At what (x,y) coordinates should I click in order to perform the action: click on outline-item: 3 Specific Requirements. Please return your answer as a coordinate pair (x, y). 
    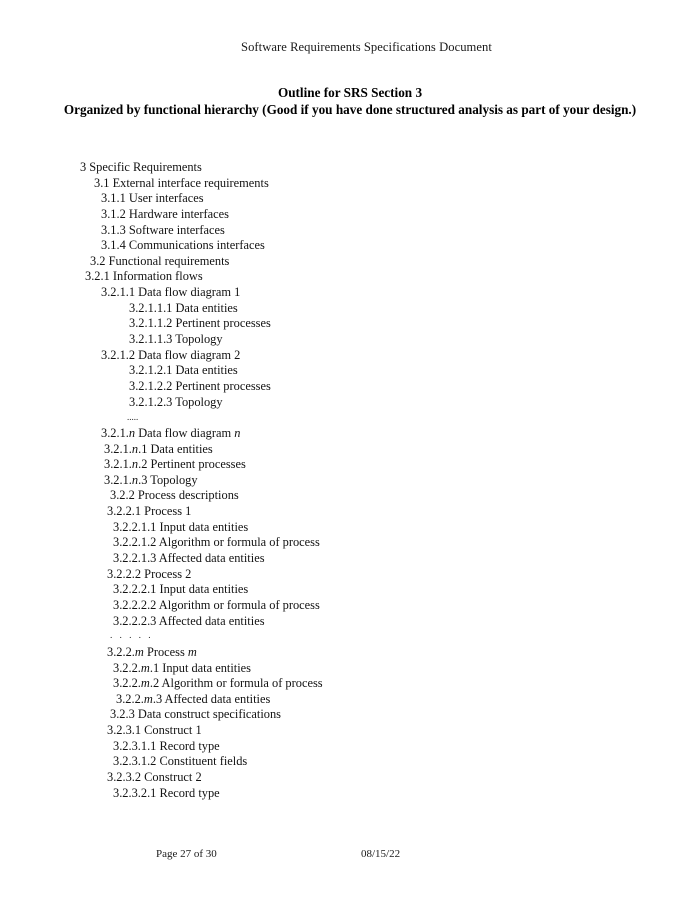
    Looking at the image, I should click on (141, 167).